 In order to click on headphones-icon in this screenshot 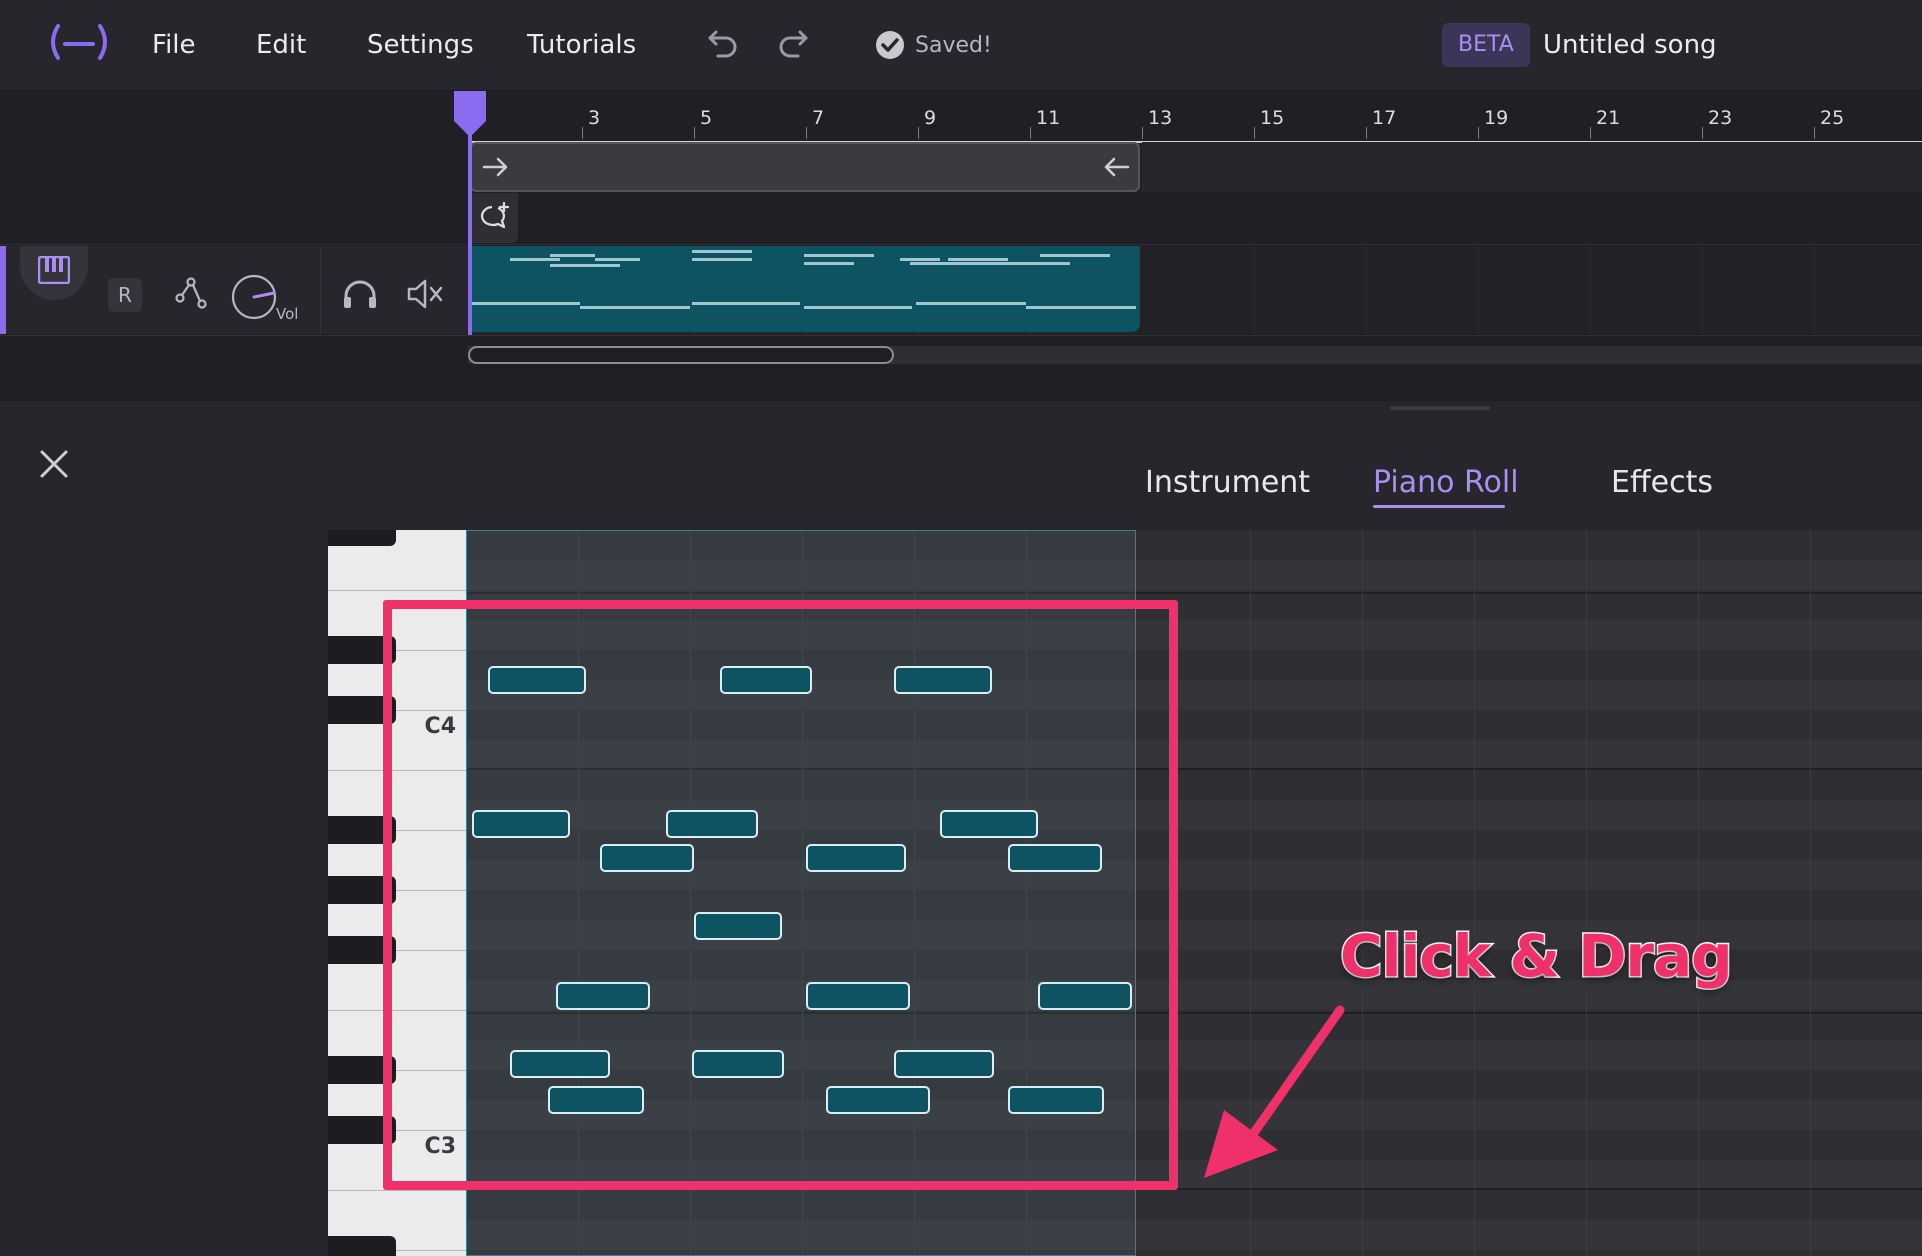, I will do `click(360, 294)`.